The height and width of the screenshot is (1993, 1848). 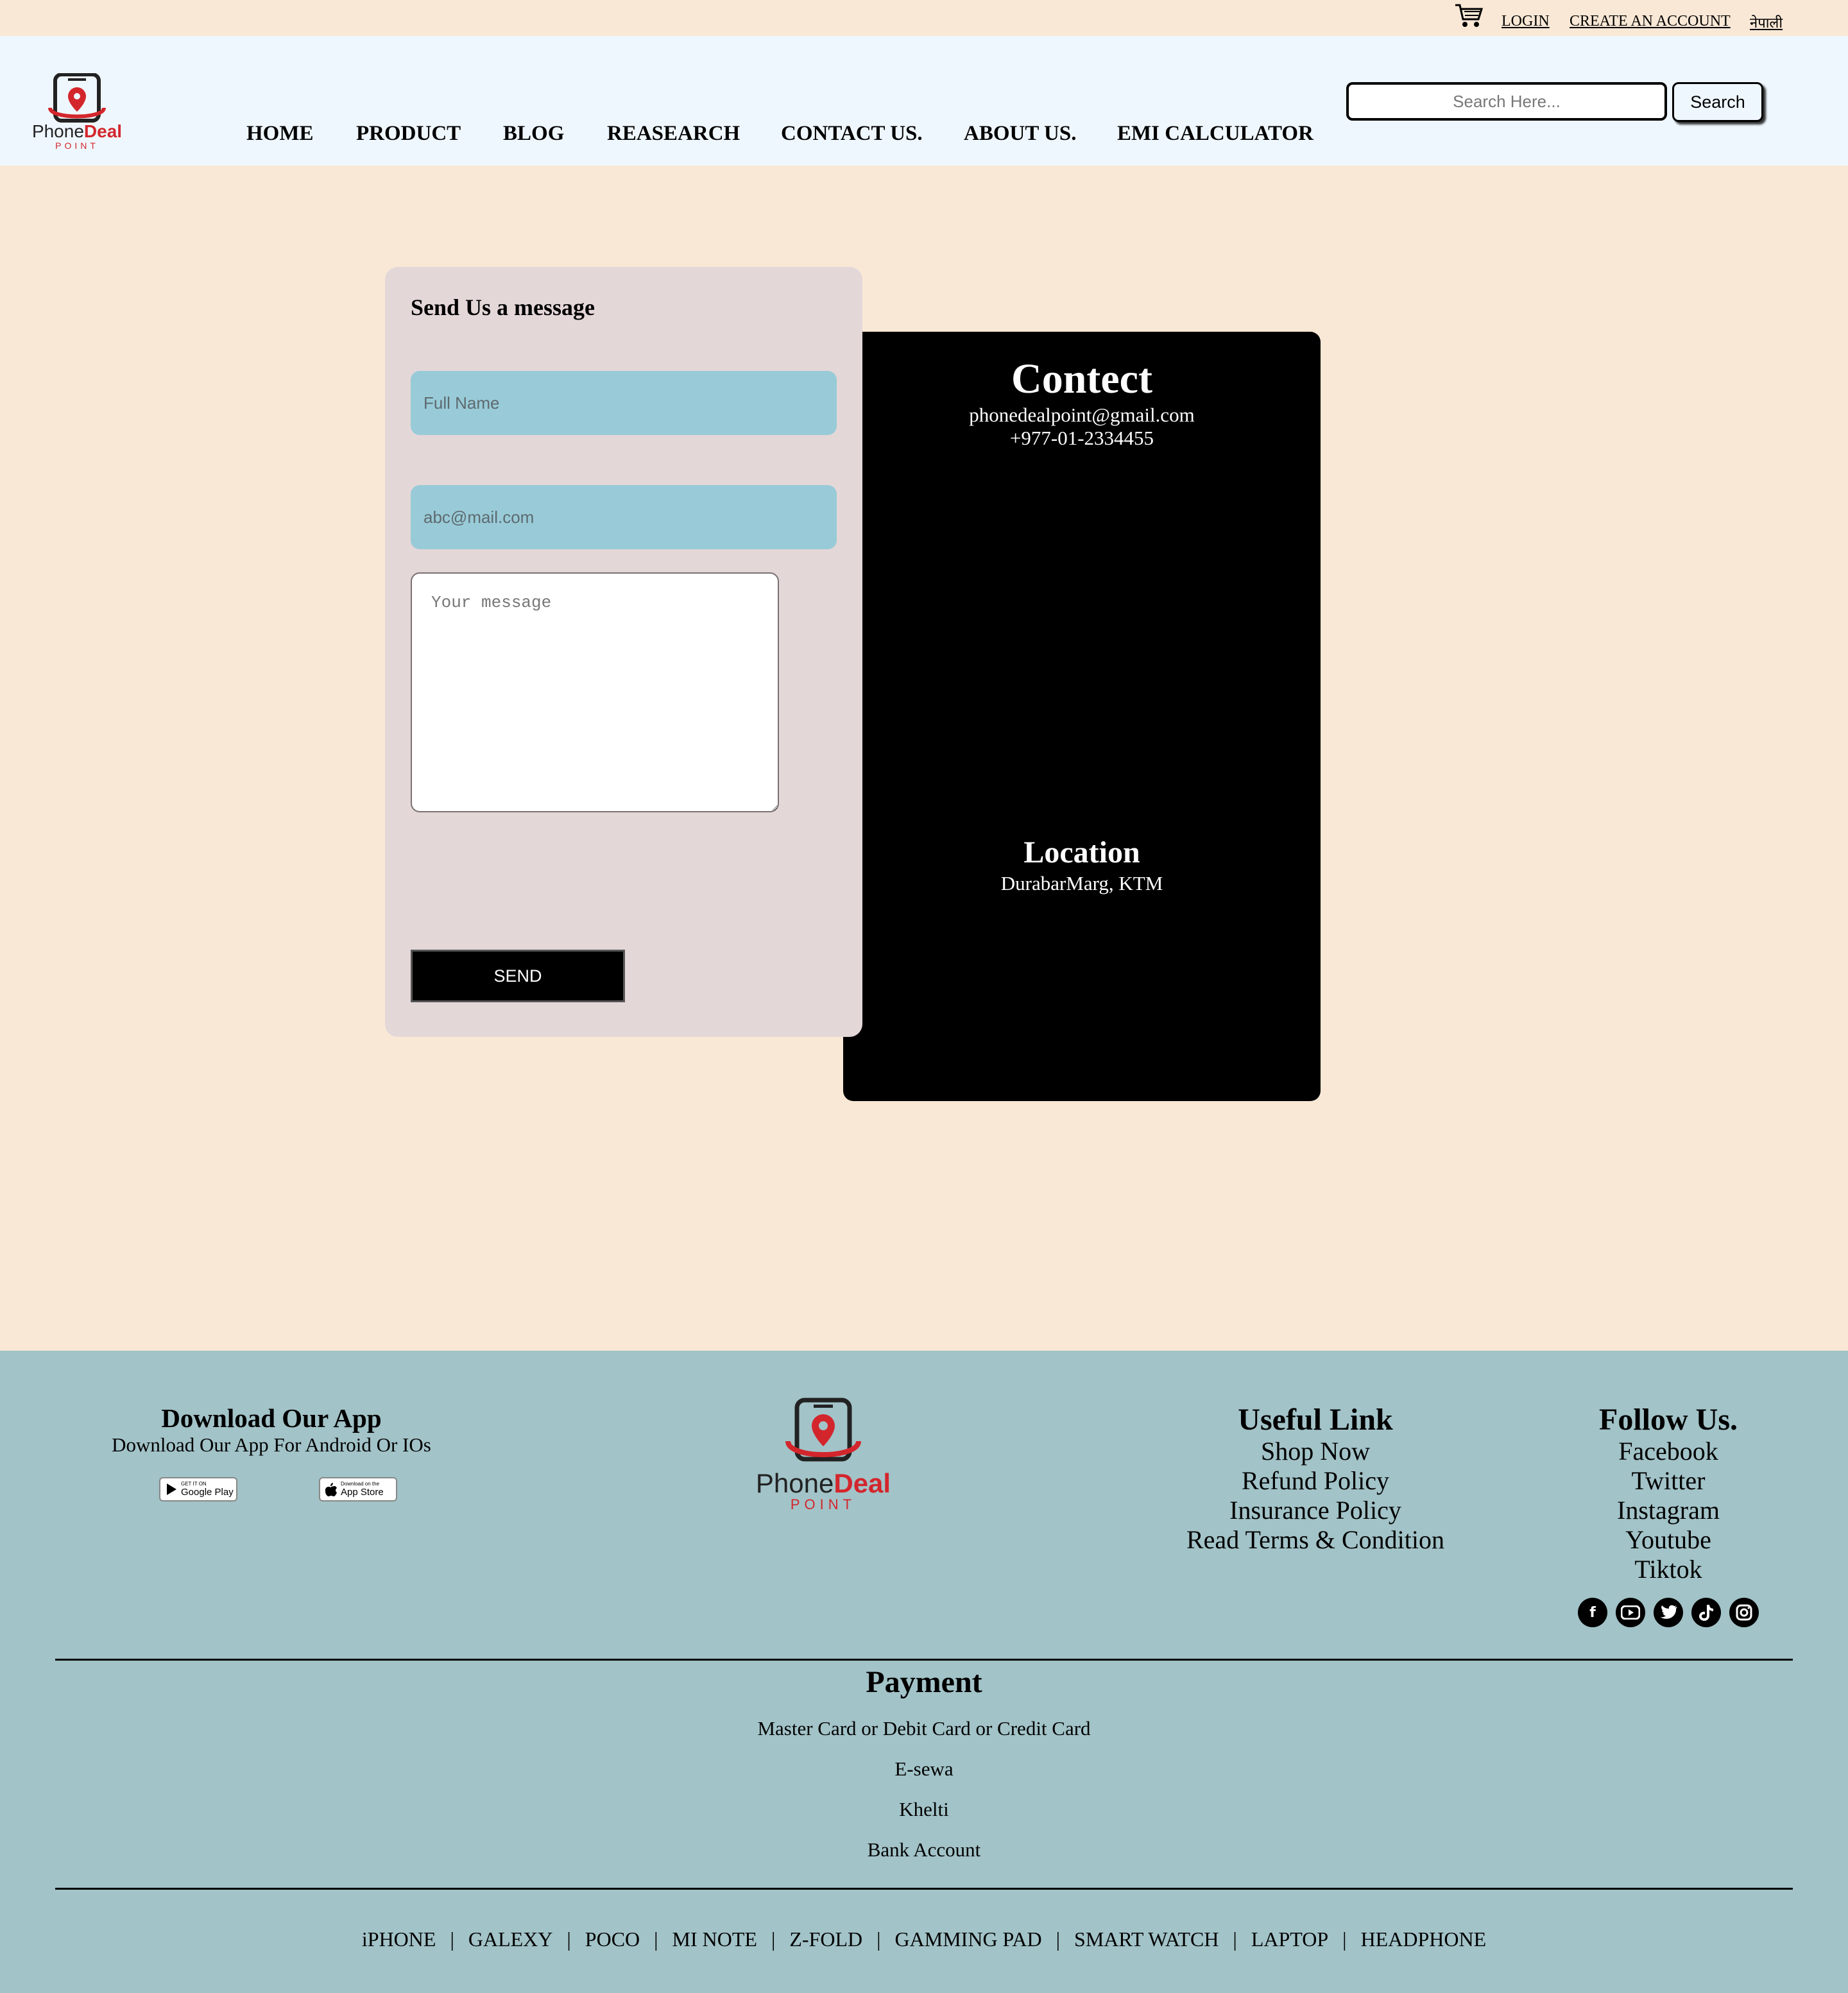 I want to click on payment-title: Payment, so click(x=924, y=1682).